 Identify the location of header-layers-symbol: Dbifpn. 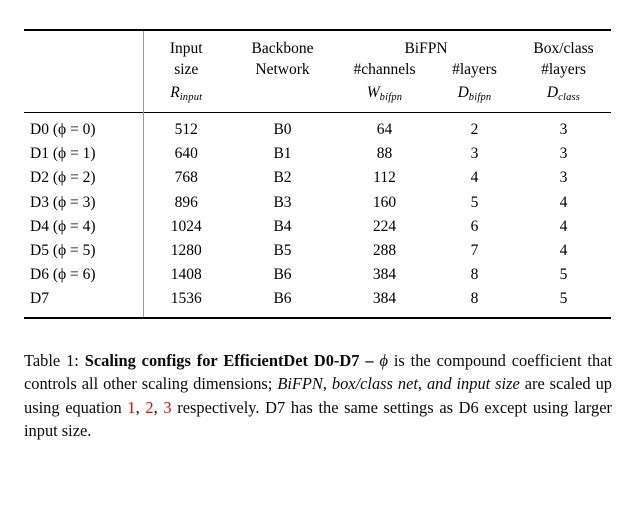
(474, 96).